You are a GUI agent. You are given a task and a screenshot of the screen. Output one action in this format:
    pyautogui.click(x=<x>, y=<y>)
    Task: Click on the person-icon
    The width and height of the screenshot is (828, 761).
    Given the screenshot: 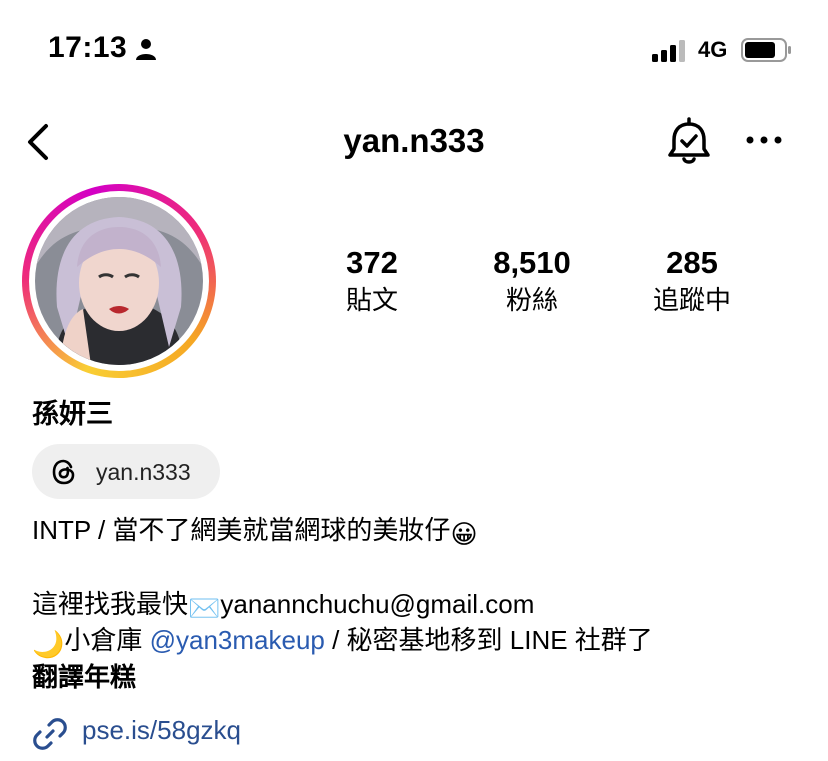 What is the action you would take?
    pyautogui.click(x=146, y=49)
    